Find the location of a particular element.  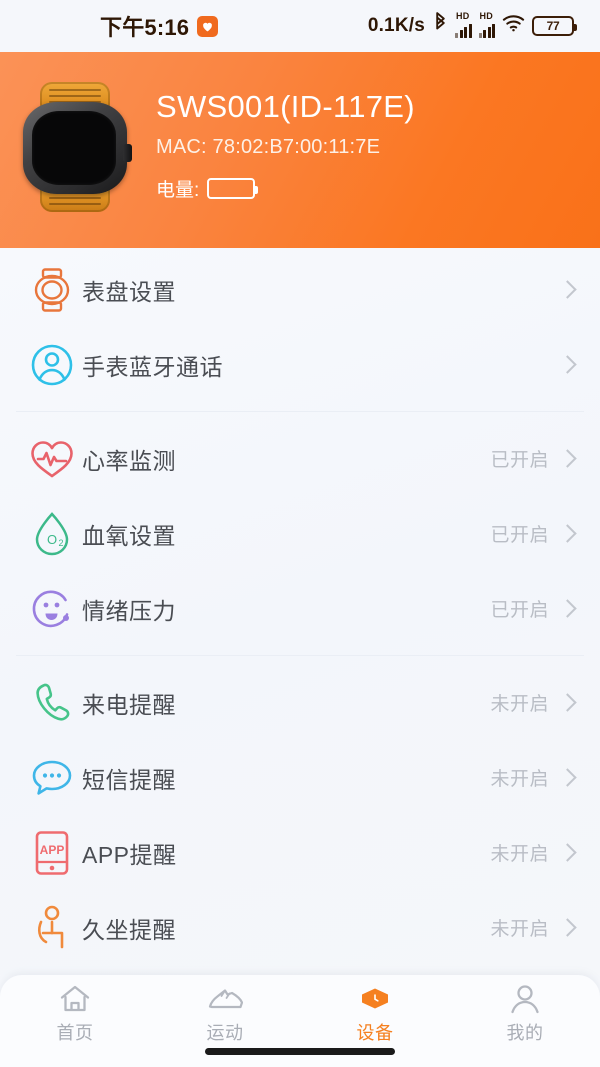

tab-label: 首页 is located at coordinates (75, 1033).